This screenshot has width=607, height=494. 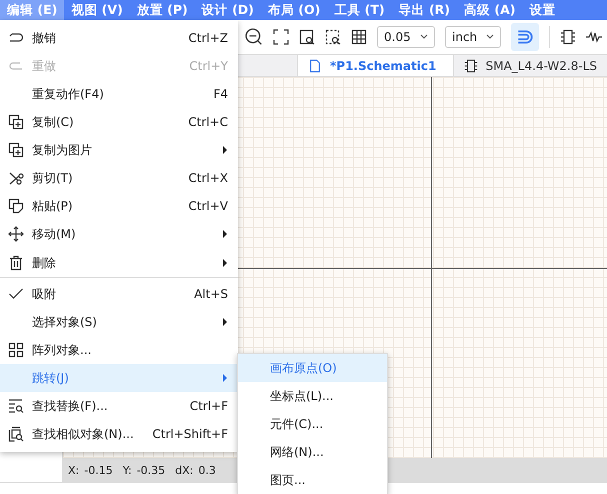 What do you see at coordinates (119, 322) in the screenshot?
I see `menu-item: 选择对象(S)` at bounding box center [119, 322].